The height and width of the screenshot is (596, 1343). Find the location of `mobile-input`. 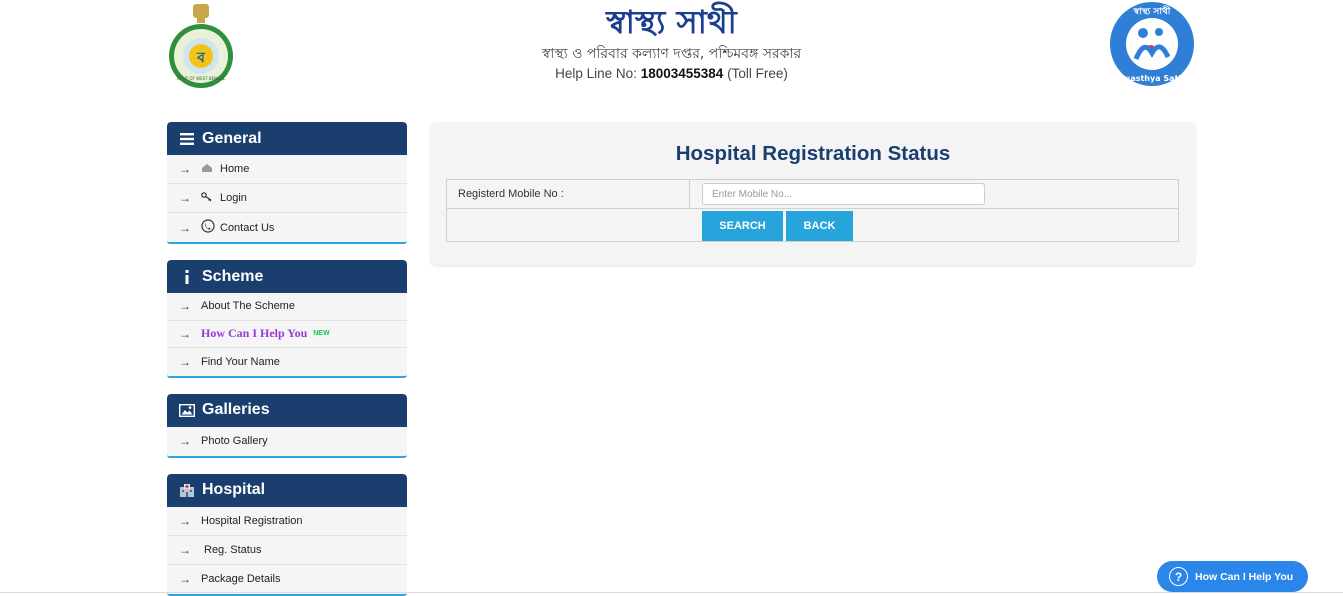

mobile-input is located at coordinates (843, 194).